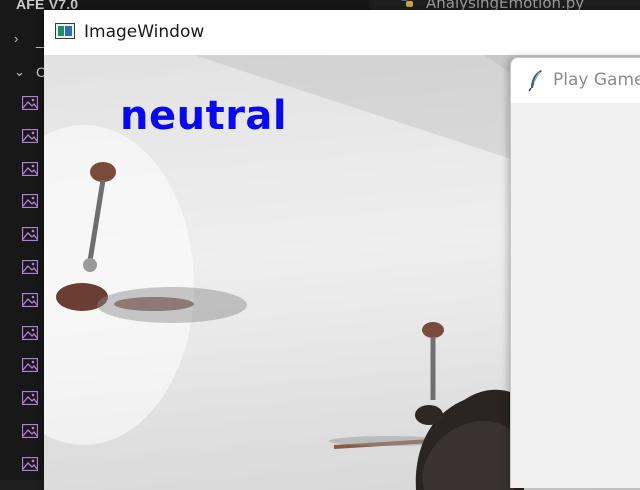  What do you see at coordinates (407, 3) in the screenshot?
I see `python-icon` at bounding box center [407, 3].